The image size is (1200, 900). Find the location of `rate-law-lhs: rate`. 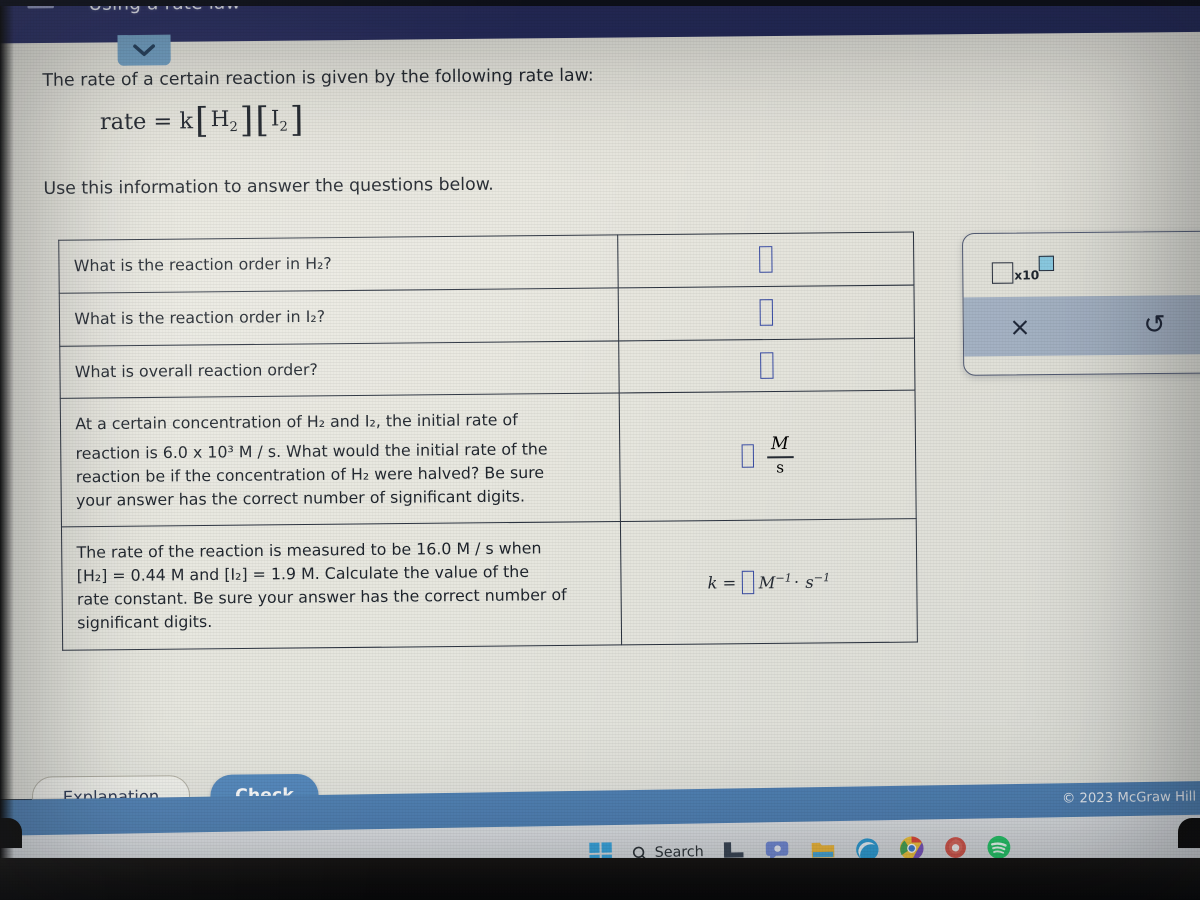

rate-law-lhs: rate is located at coordinates (123, 121).